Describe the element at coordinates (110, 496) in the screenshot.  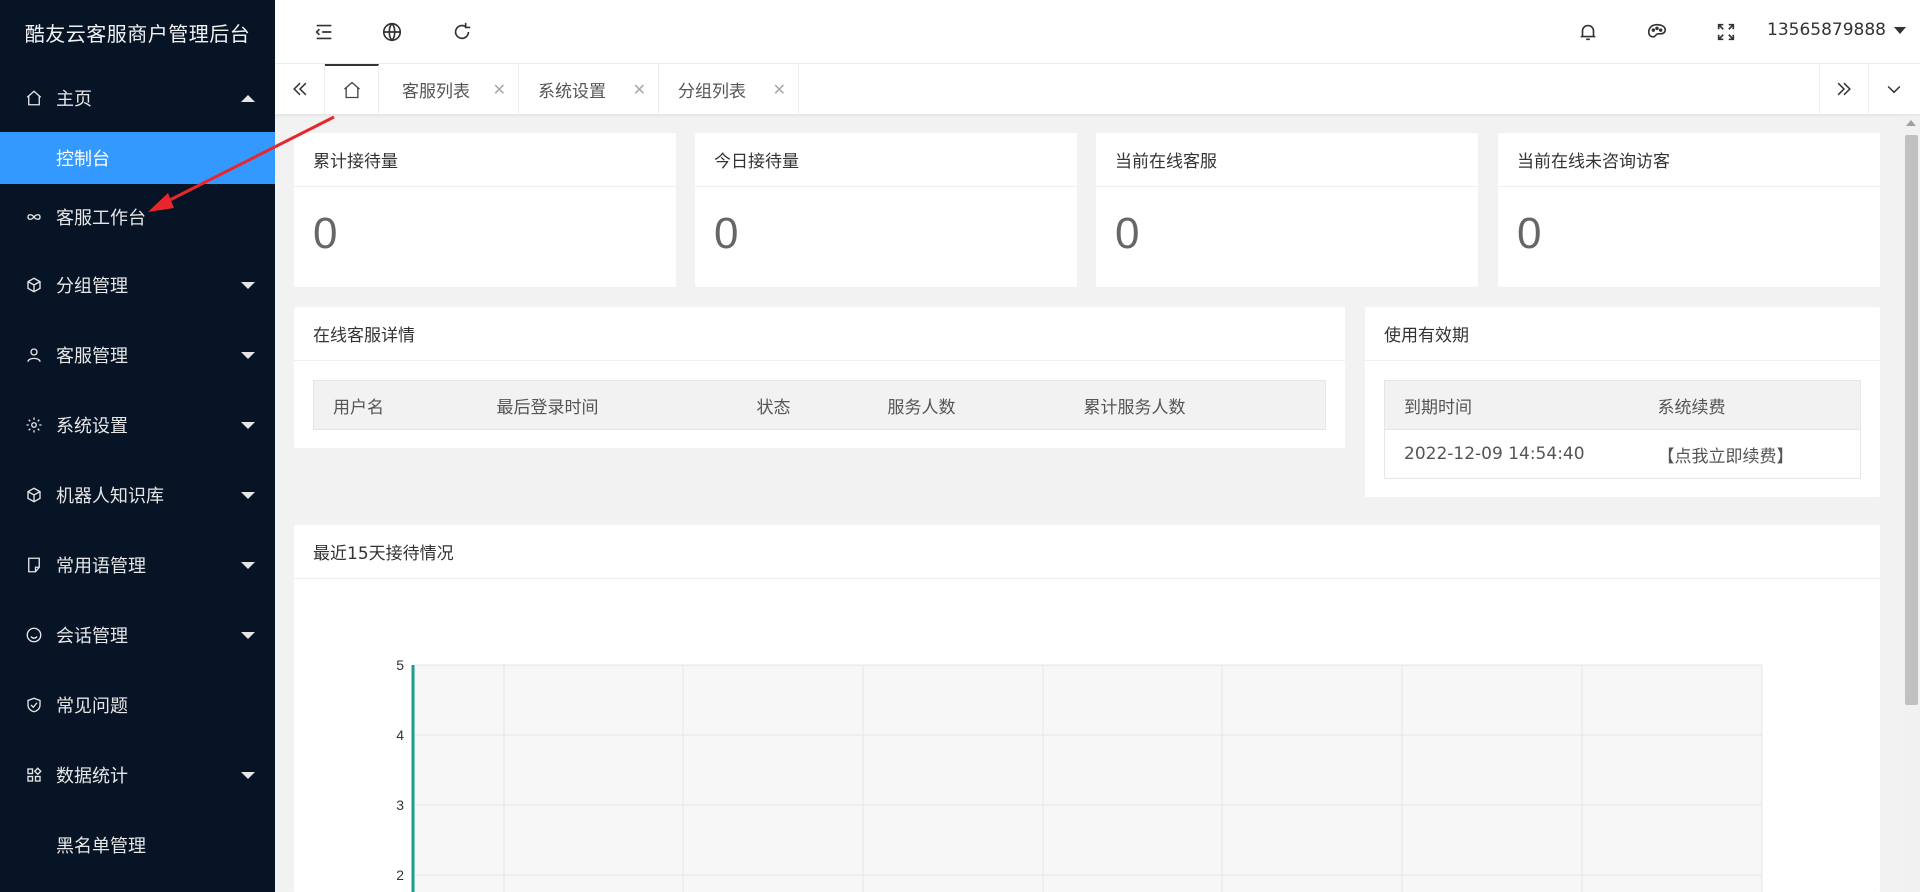
I see `sidebar-item-label: 机器人知识库` at that location.